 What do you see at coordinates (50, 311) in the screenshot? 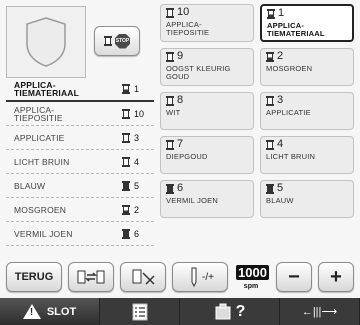
I see `lock-button: ! SLOT` at bounding box center [50, 311].